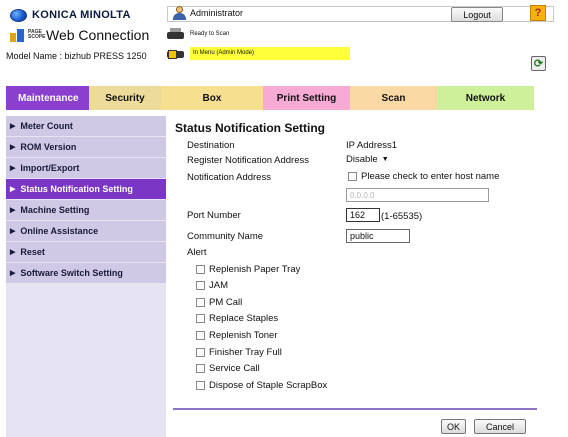  I want to click on alert-option: Finisher Tray Full, so click(239, 352).